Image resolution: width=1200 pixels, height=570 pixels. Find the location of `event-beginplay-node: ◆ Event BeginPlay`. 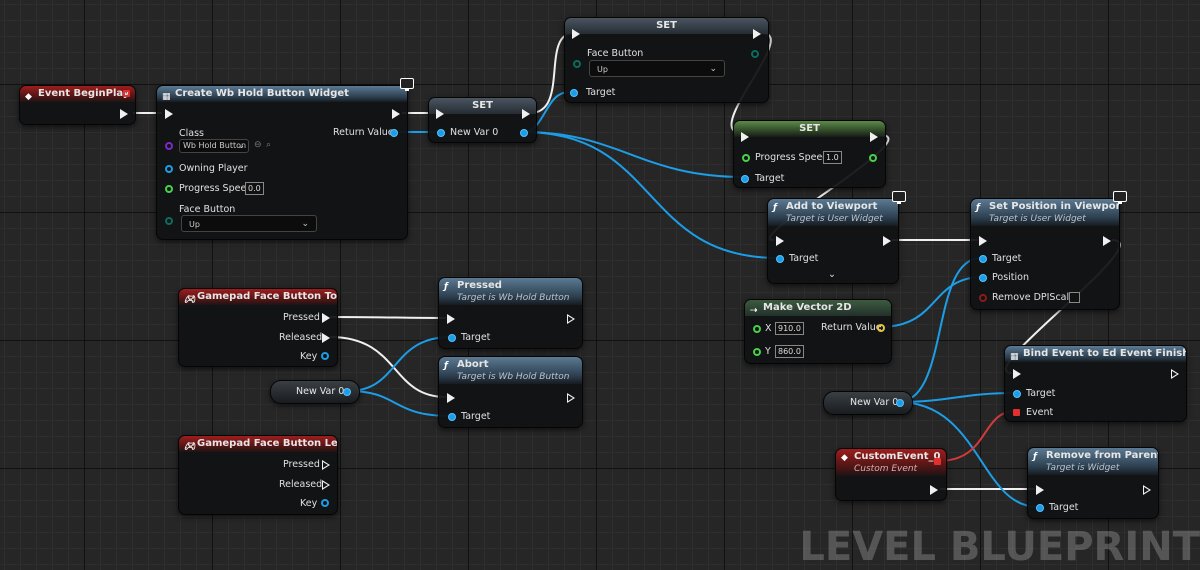

event-beginplay-node: ◆ Event BeginPlay is located at coordinates (77, 105).